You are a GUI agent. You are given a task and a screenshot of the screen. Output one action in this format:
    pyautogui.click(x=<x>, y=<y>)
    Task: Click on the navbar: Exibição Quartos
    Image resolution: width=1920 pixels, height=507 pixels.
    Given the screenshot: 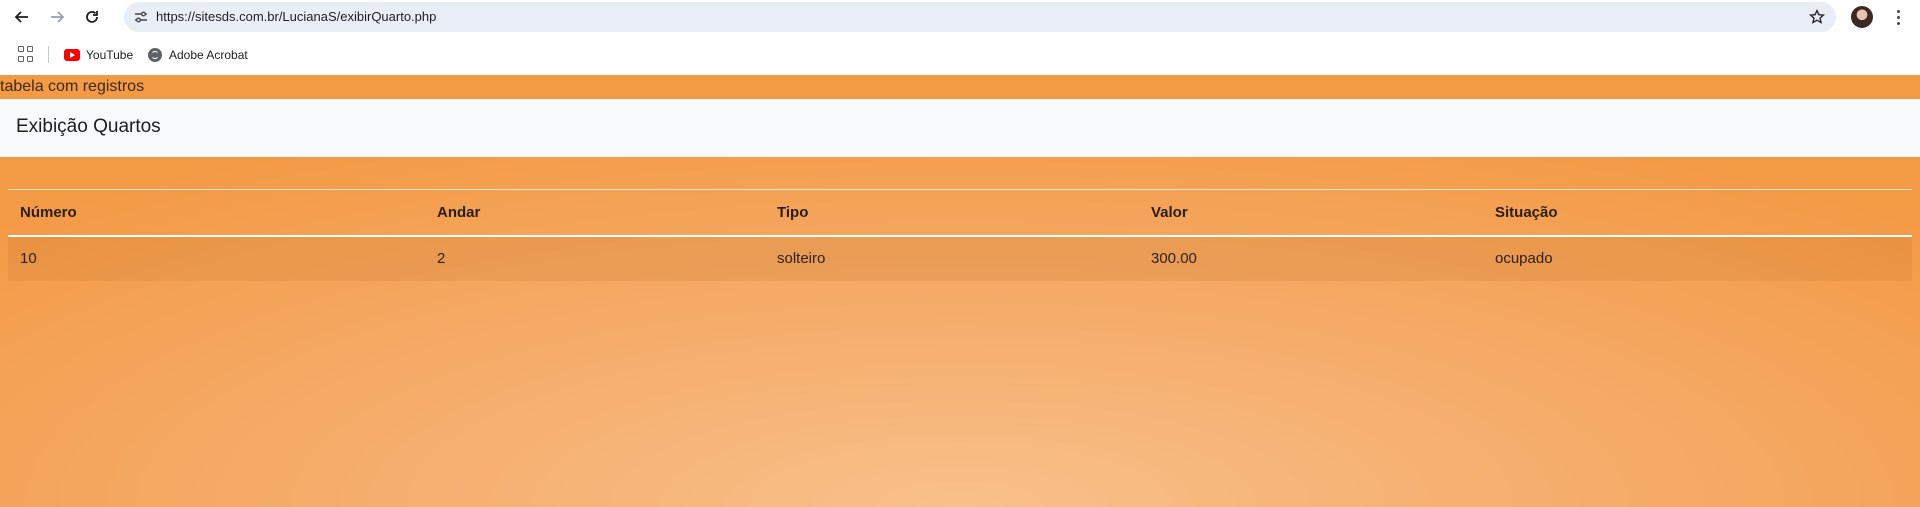 What is the action you would take?
    pyautogui.click(x=960, y=128)
    